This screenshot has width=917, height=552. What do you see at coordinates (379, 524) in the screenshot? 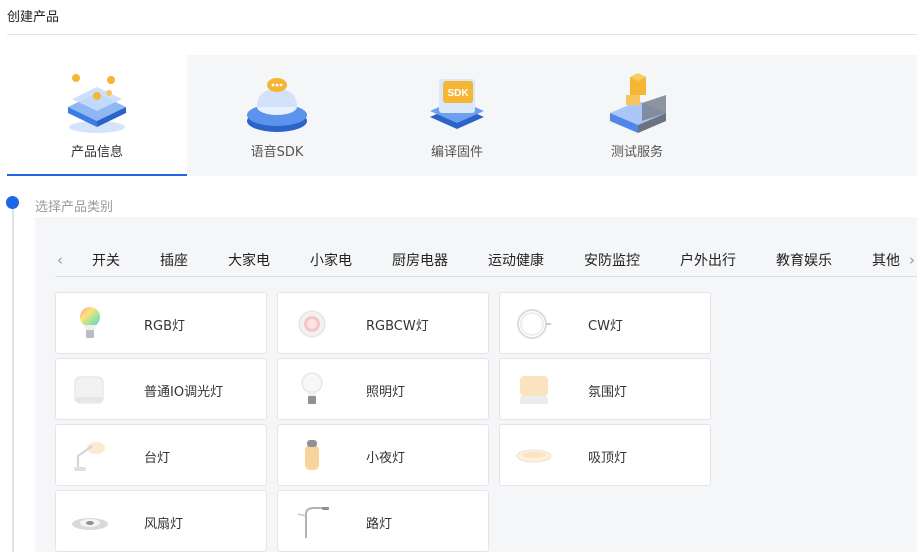
I see `product-name: 路灯` at bounding box center [379, 524].